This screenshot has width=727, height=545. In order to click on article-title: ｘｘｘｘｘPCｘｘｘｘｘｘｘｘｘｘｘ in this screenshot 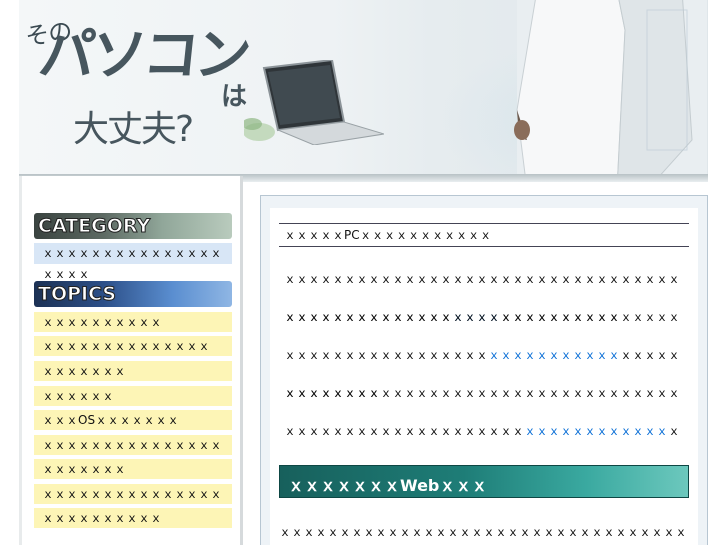, I will do `click(484, 235)`.